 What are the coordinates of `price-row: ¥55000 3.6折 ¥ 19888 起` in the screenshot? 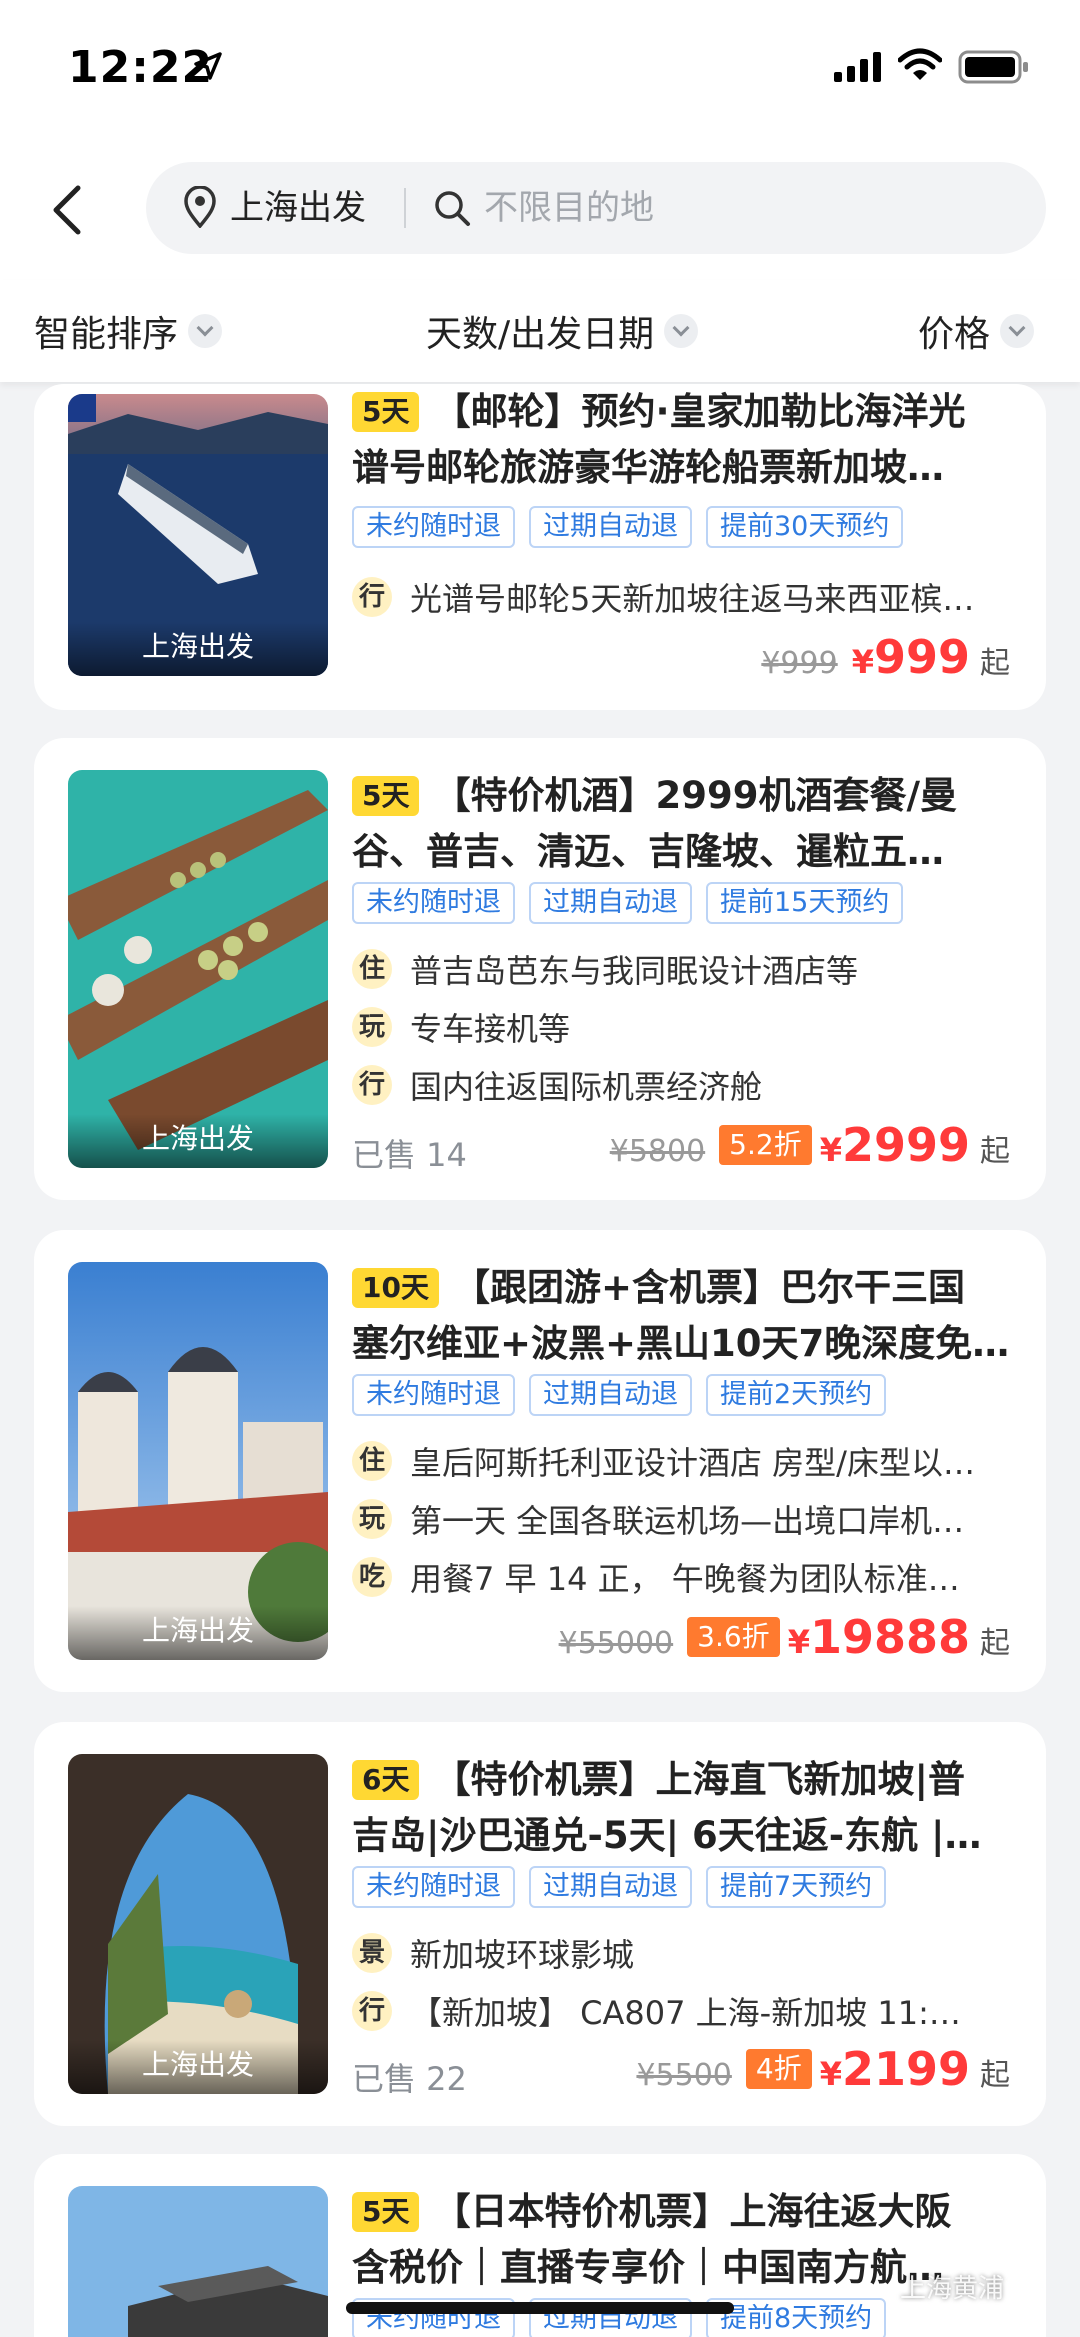 It's located at (784, 1637).